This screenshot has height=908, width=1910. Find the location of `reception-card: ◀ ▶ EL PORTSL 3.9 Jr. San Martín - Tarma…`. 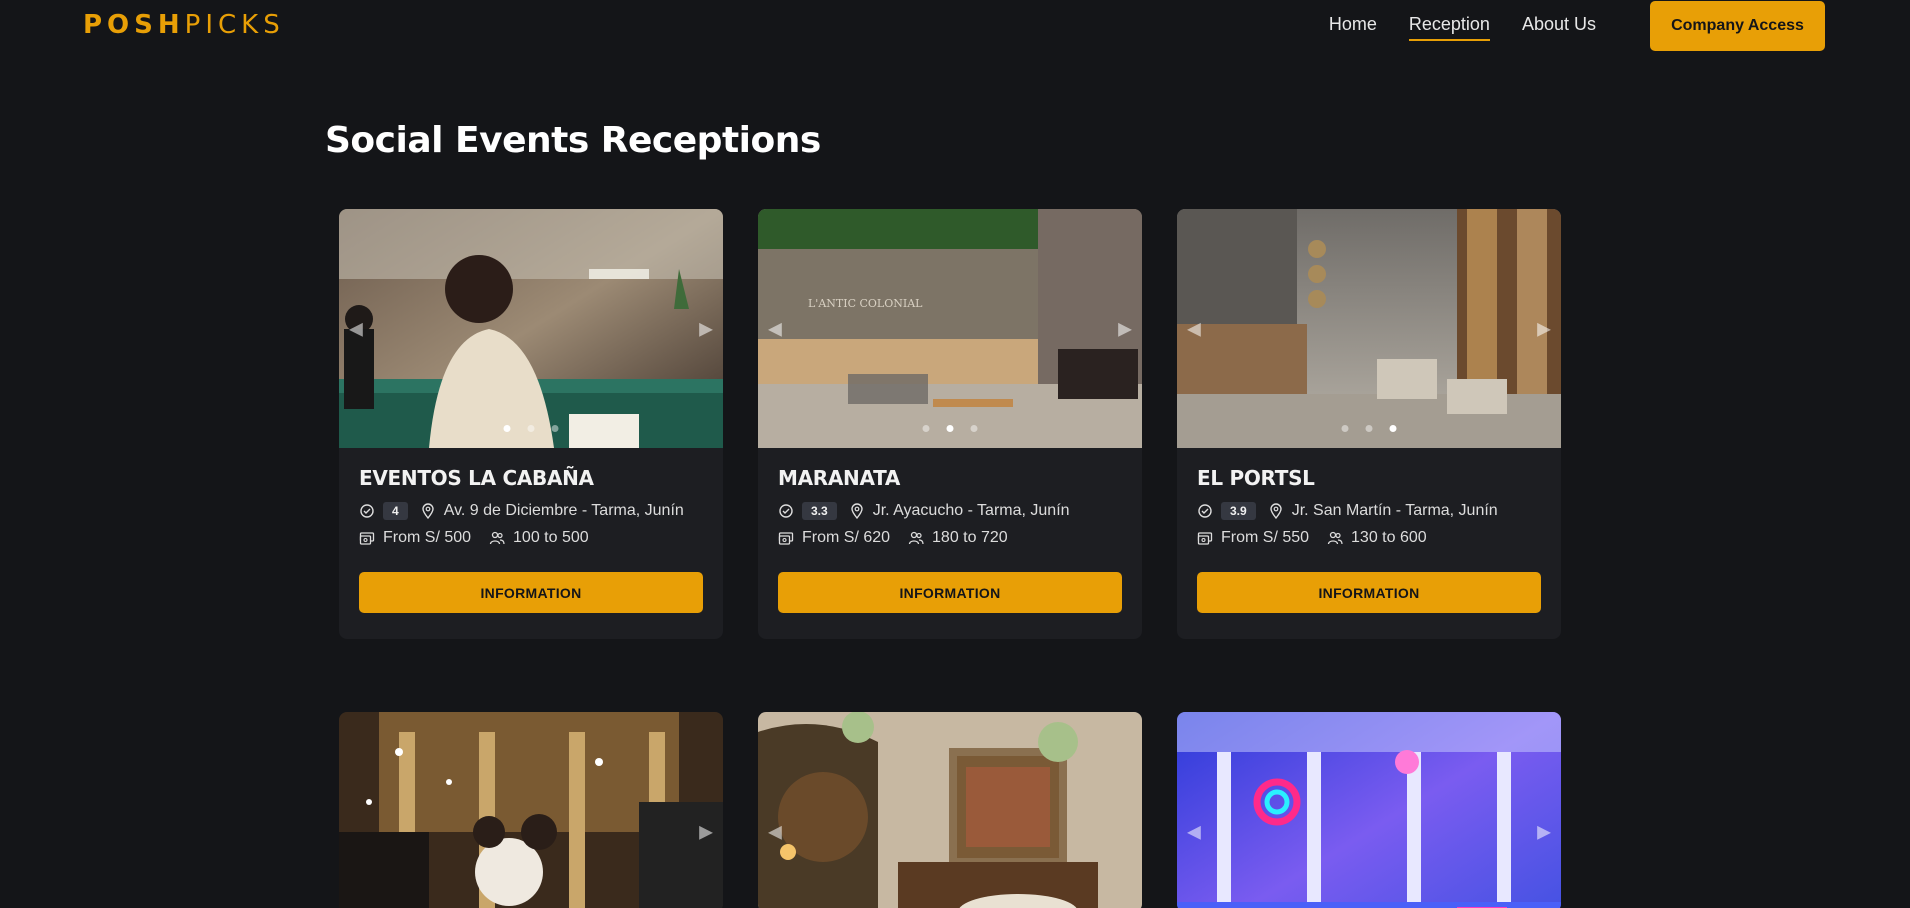

reception-card: ◀ ▶ EL PORTSL 3.9 Jr. San Martín - Tarma… is located at coordinates (1369, 424).